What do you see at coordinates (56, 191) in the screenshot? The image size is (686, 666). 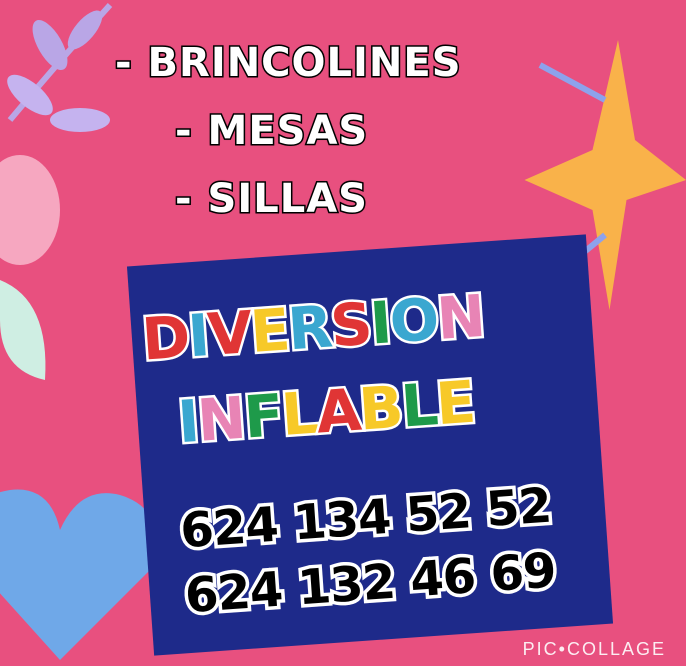 I see `leaf-decoration-icon` at bounding box center [56, 191].